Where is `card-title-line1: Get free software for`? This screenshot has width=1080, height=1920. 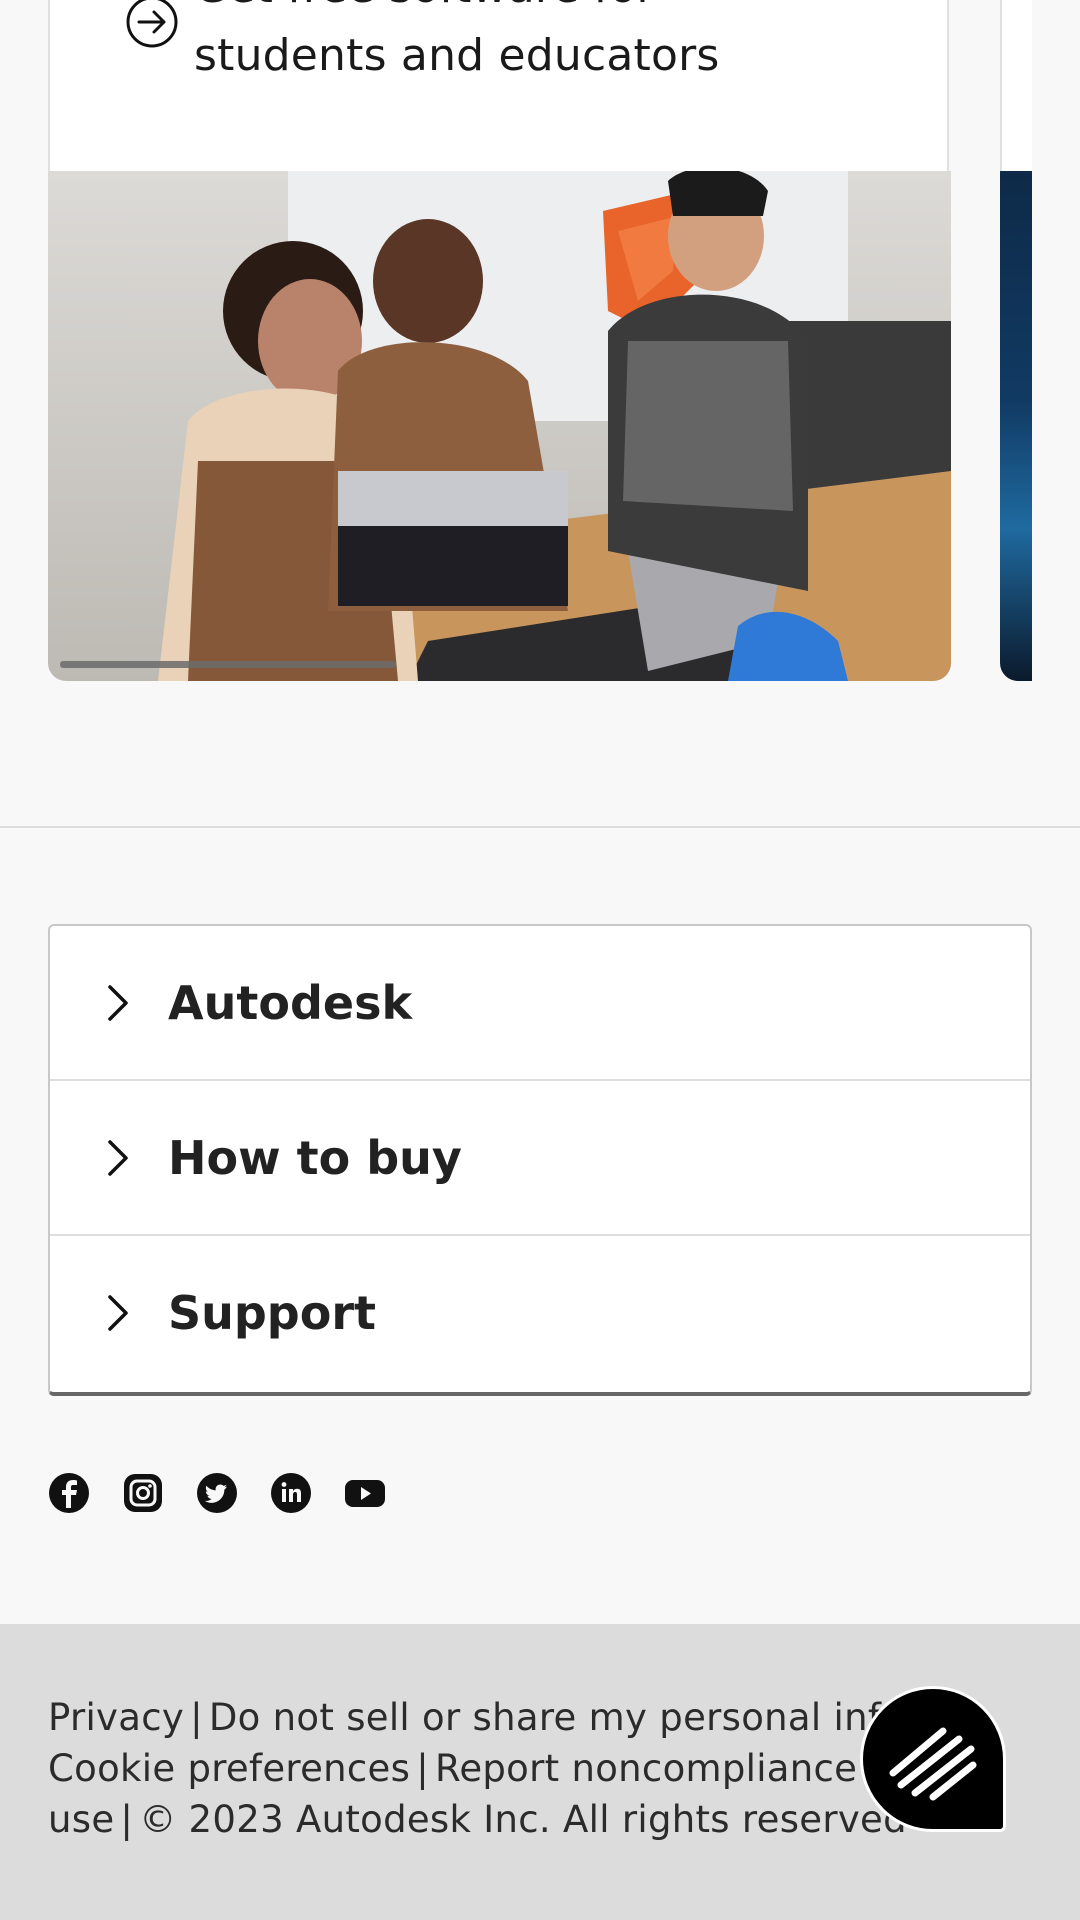 card-title-line1: Get free software for is located at coordinates (544, 11).